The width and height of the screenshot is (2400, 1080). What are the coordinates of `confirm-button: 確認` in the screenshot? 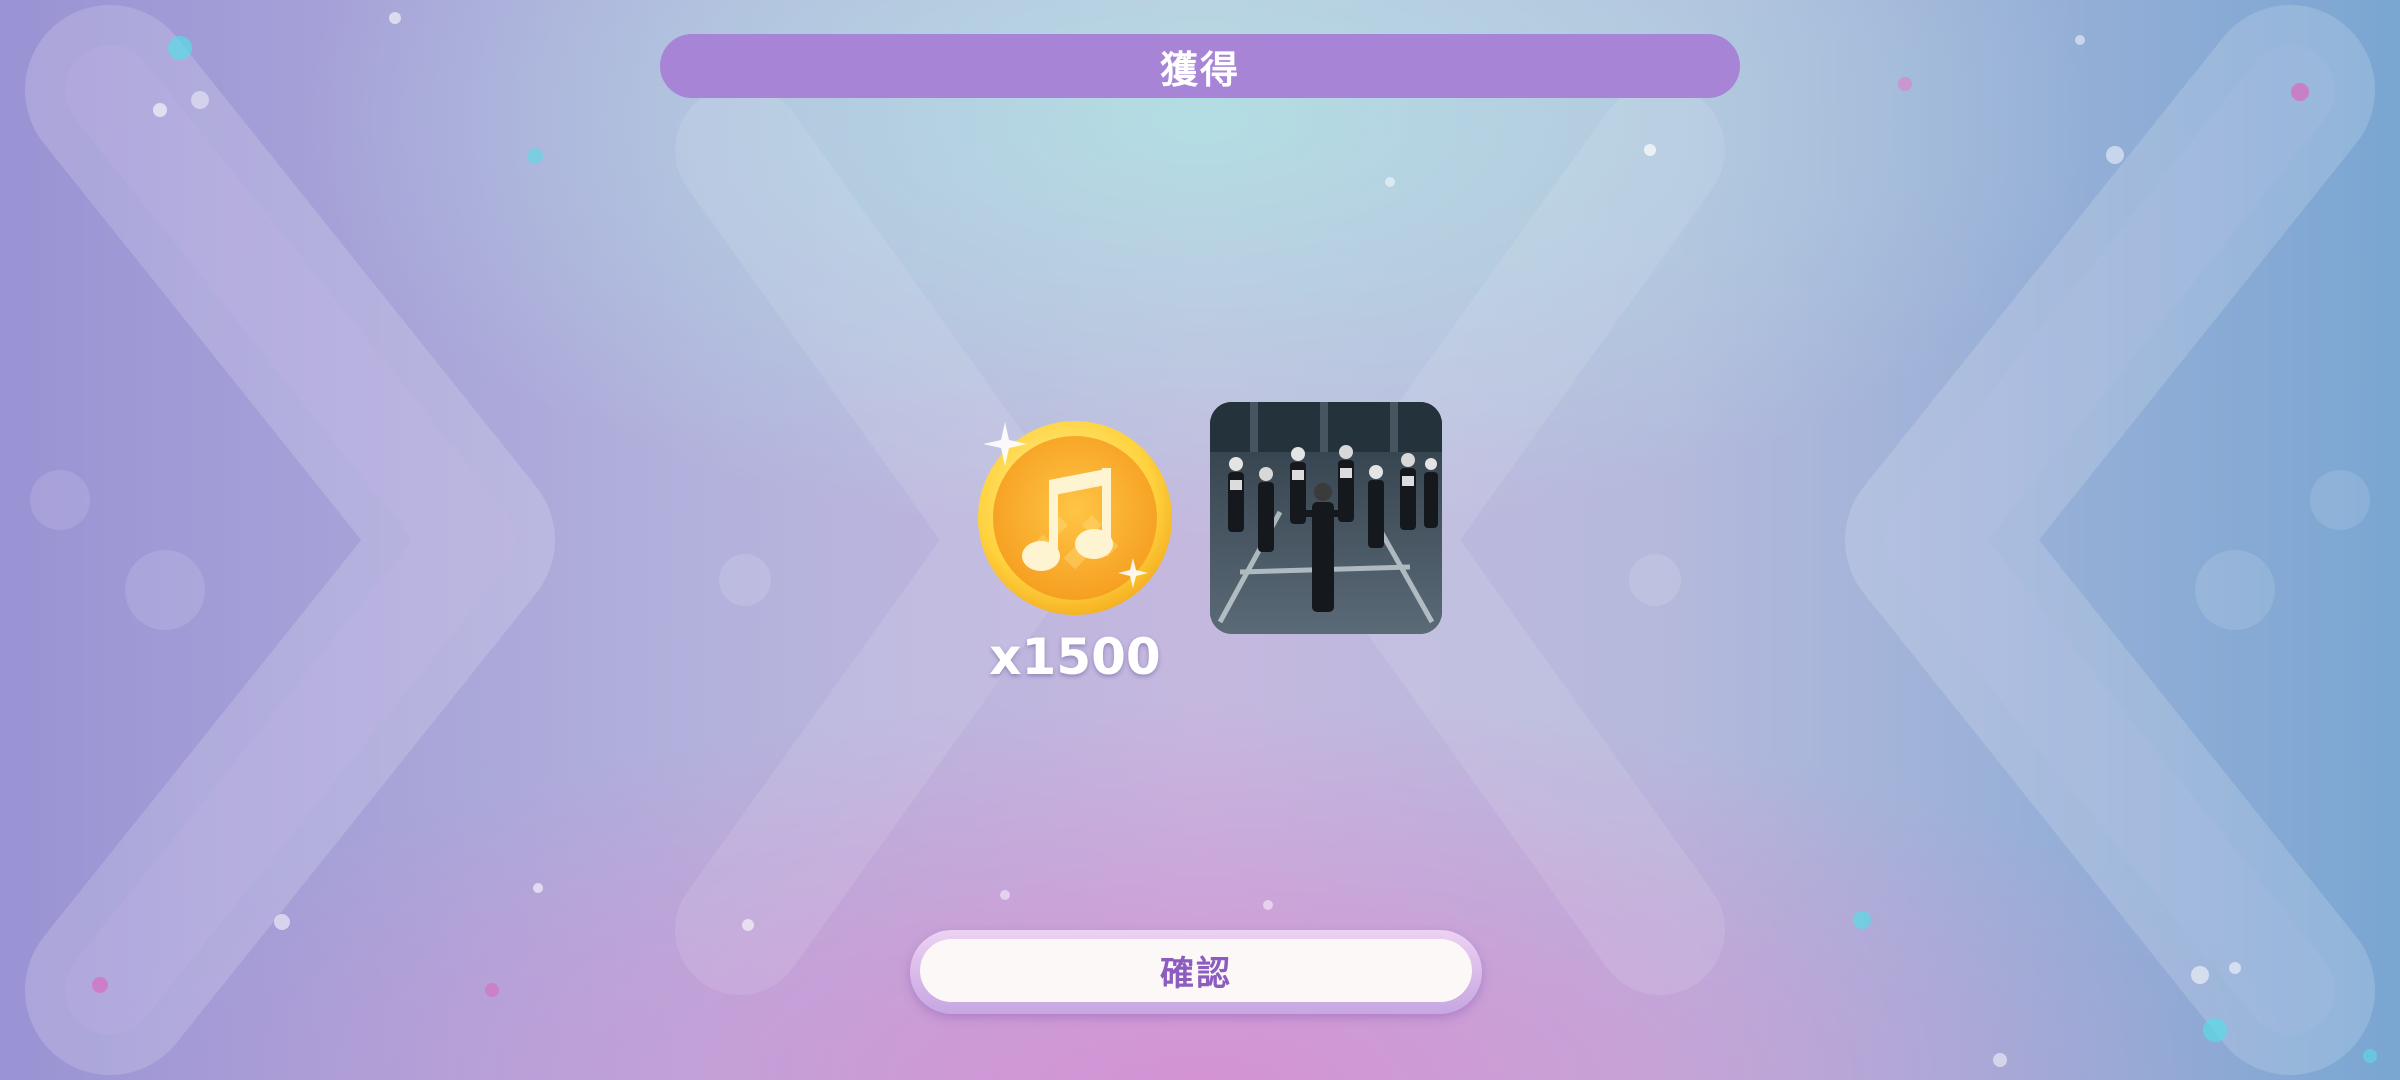 It's located at (1196, 972).